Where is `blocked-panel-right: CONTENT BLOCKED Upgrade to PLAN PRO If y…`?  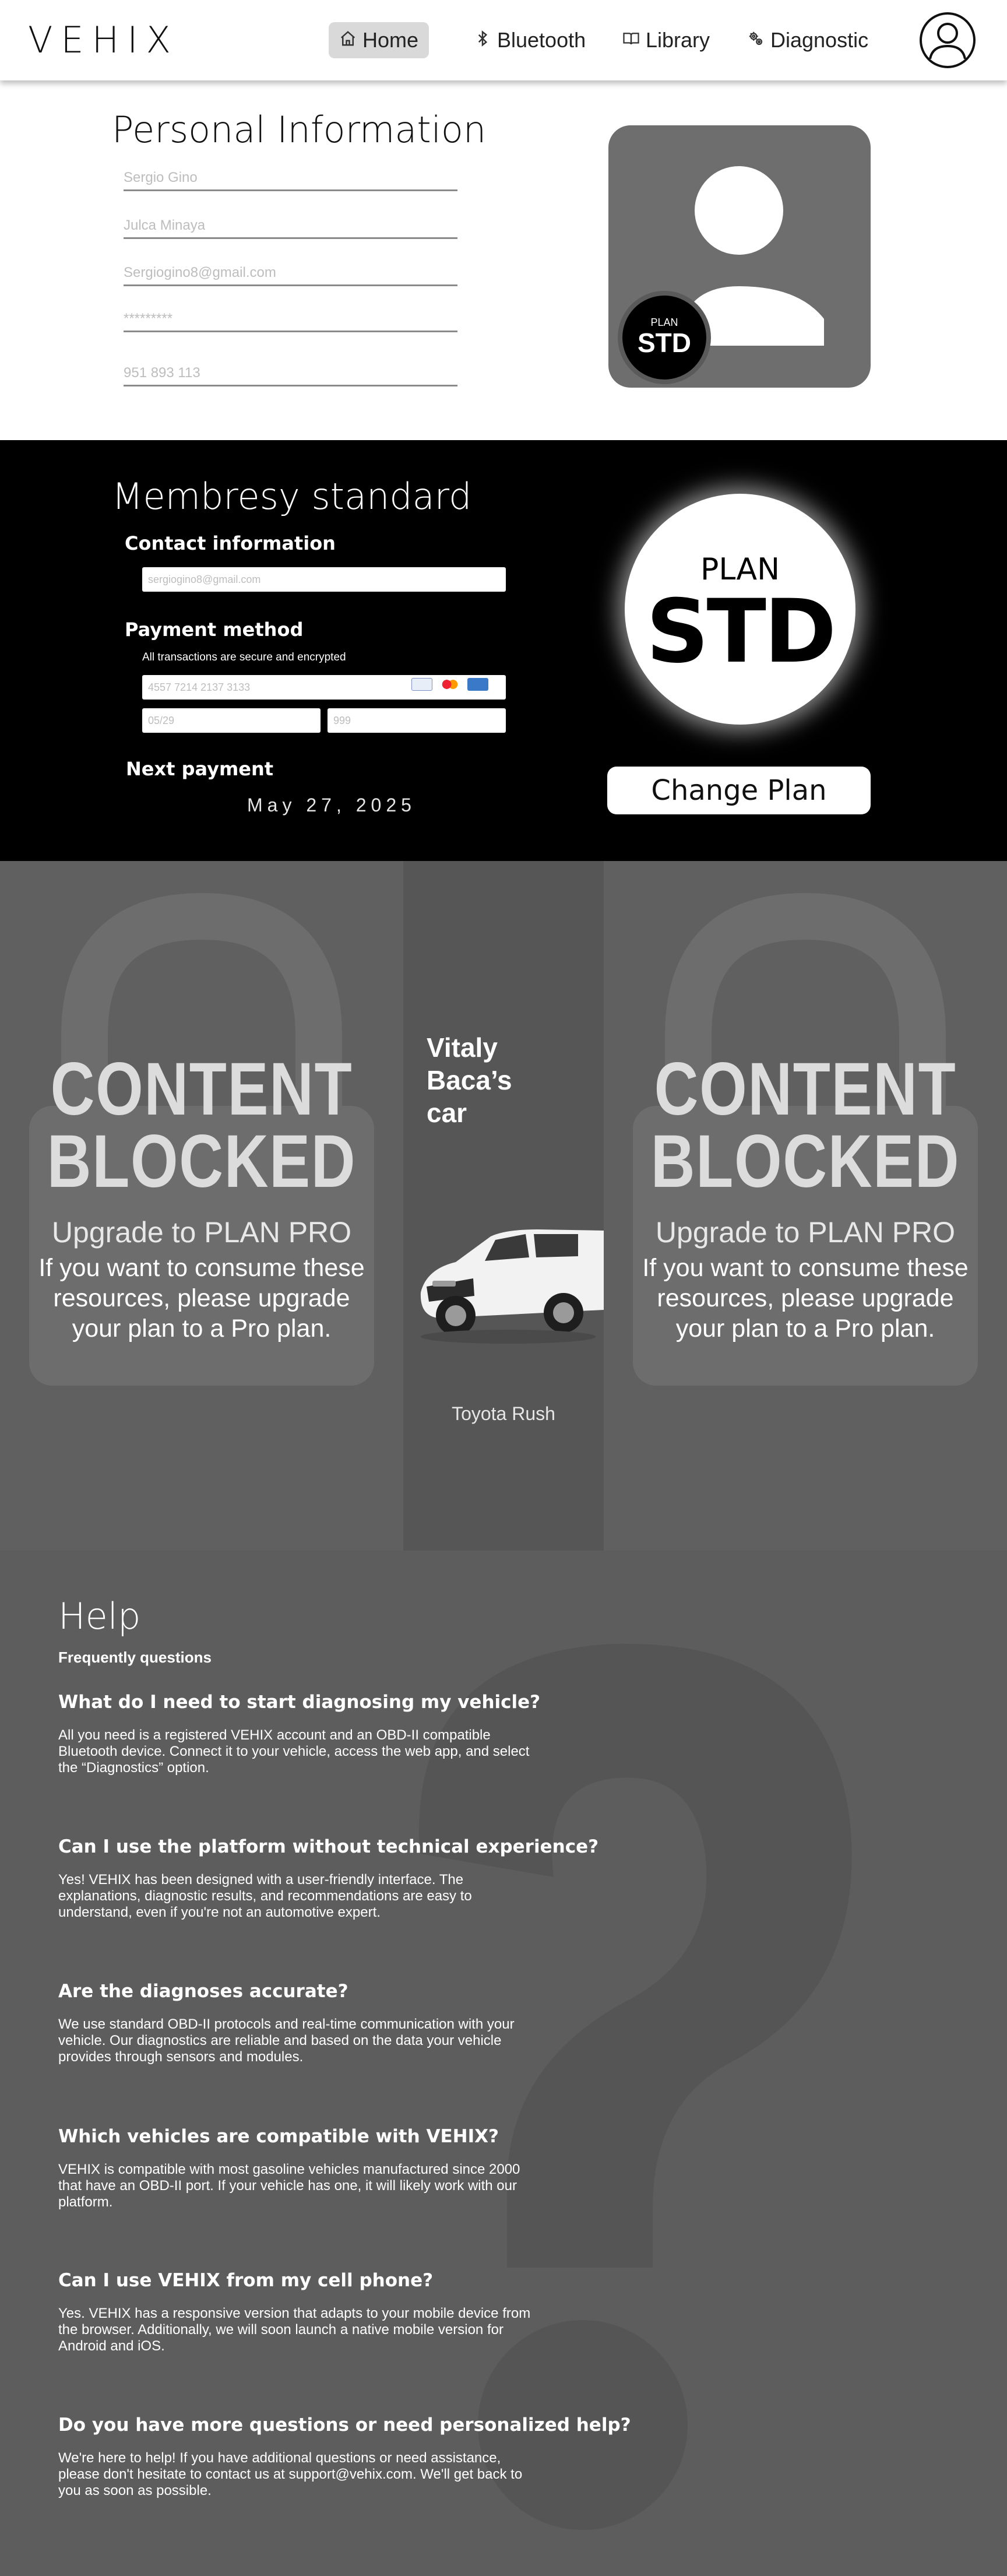 blocked-panel-right: CONTENT BLOCKED Upgrade to PLAN PRO If y… is located at coordinates (805, 1206).